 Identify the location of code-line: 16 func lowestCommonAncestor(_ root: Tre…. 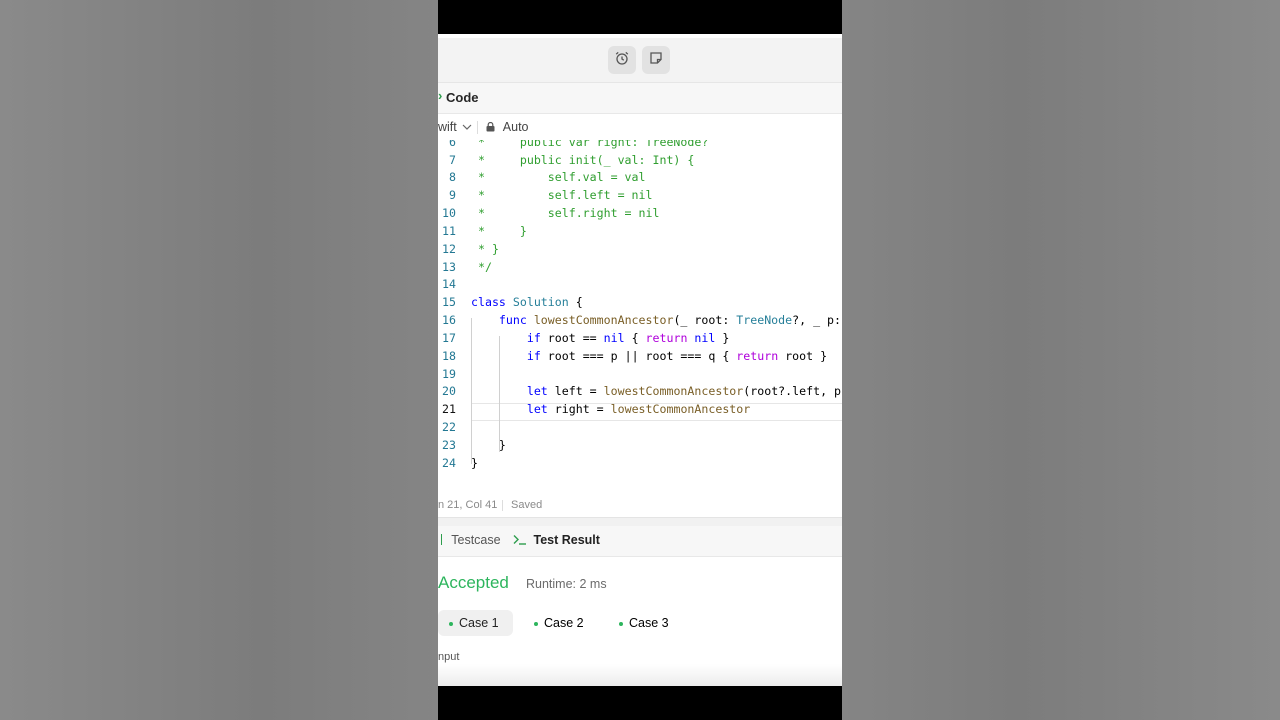
(642, 320).